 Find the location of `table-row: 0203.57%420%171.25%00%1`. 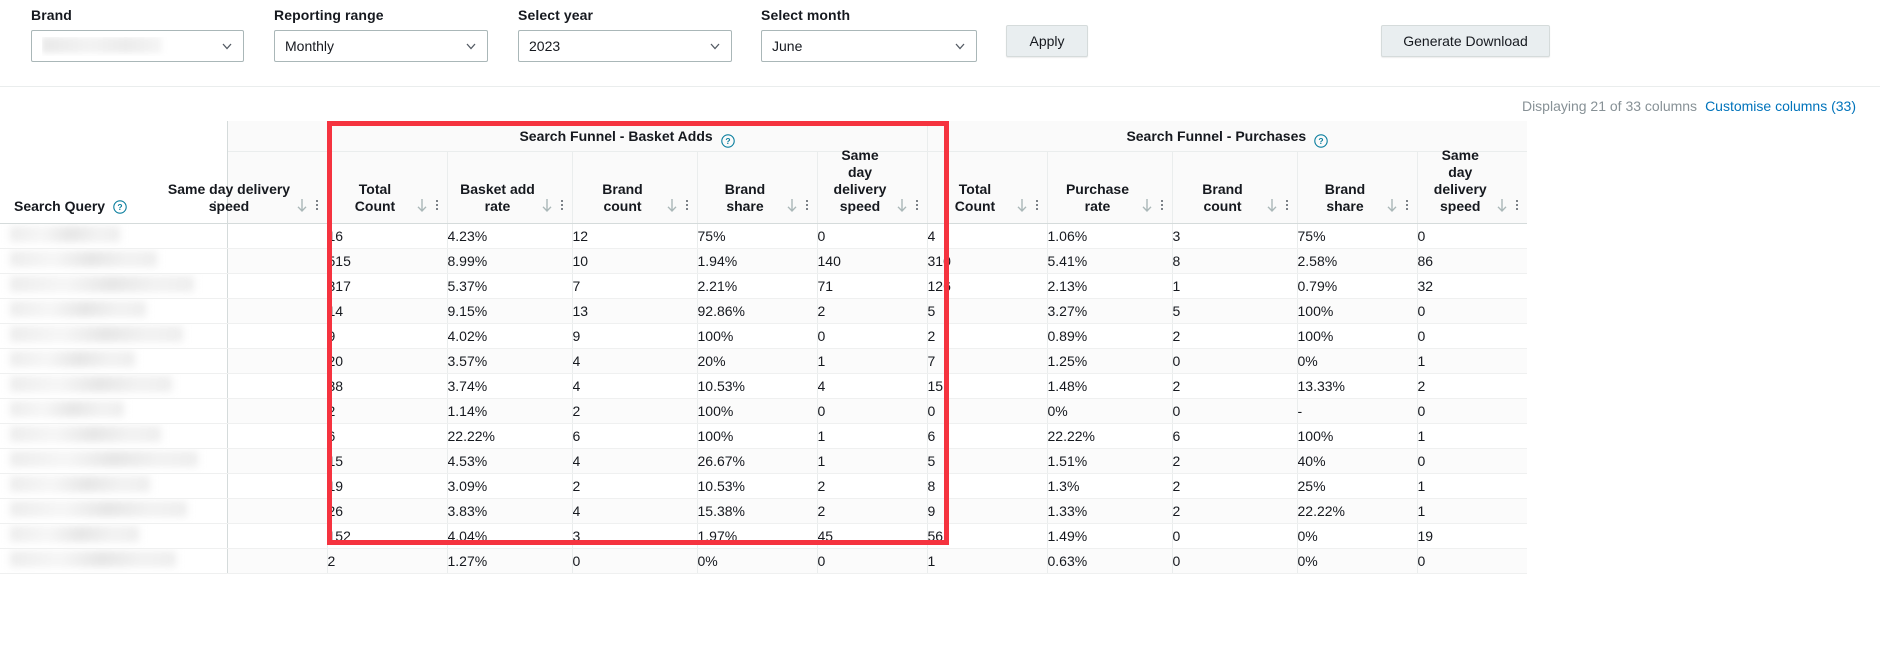

table-row: 0203.57%420%171.25%00%1 is located at coordinates (763, 361).